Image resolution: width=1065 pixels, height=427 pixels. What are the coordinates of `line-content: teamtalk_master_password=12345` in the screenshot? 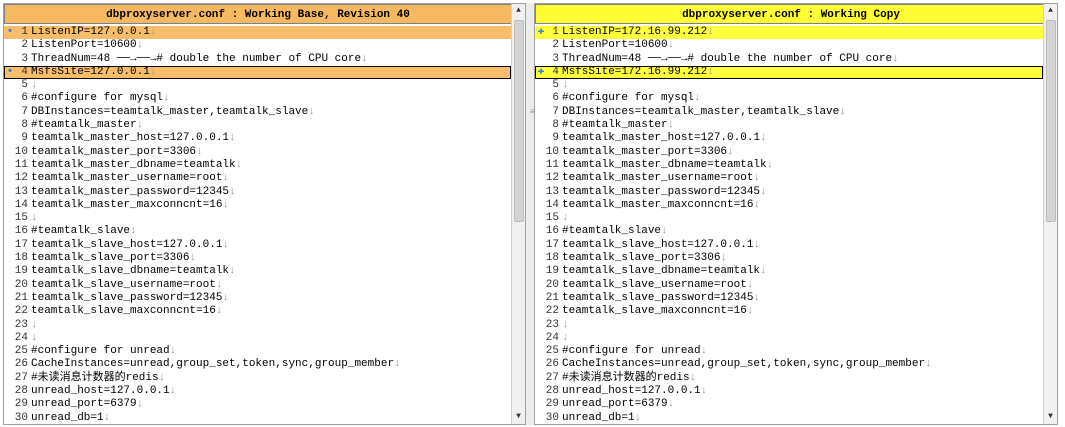 It's located at (130, 191).